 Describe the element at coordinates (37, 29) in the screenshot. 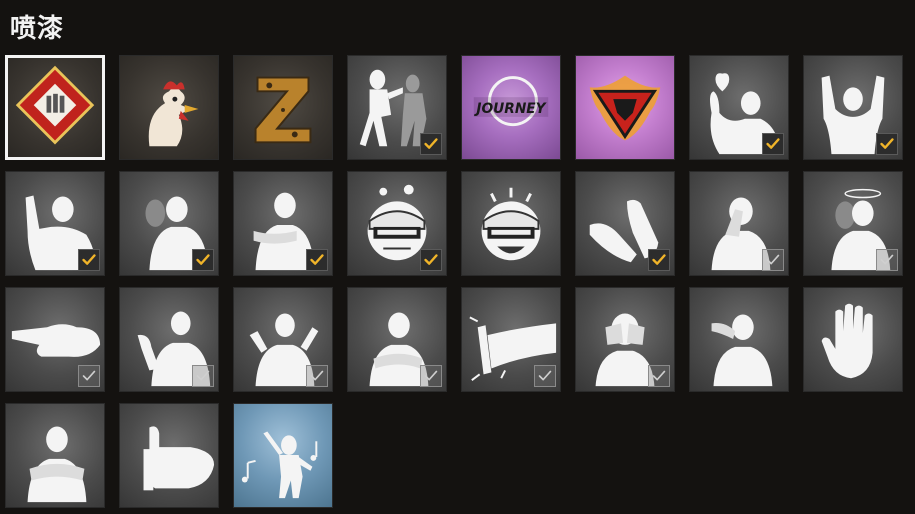

I see `page-title: 喷漆` at that location.